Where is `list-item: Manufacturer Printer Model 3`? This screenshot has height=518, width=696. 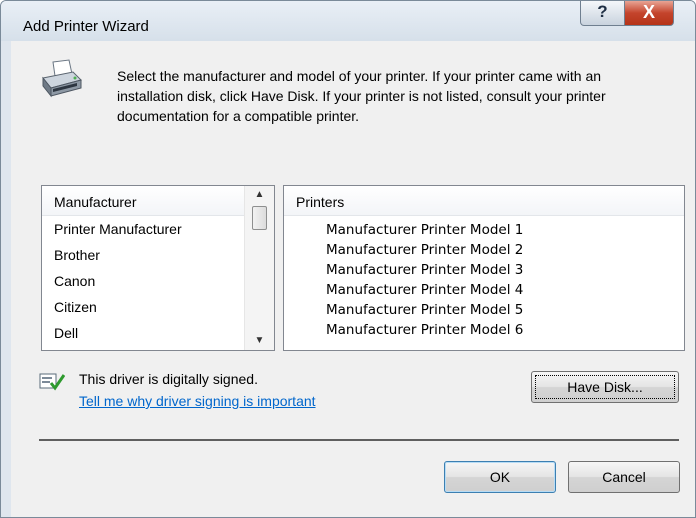
list-item: Manufacturer Printer Model 3 is located at coordinates (484, 270).